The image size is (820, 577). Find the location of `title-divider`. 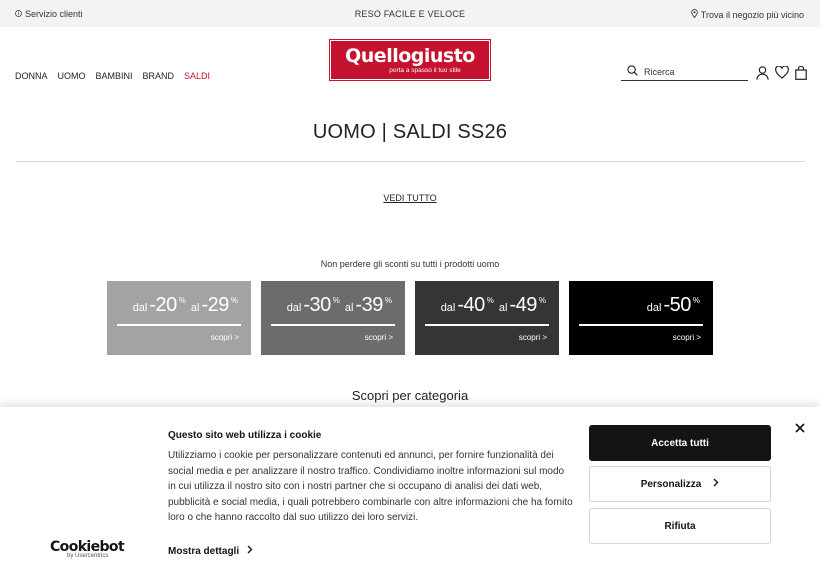

title-divider is located at coordinates (410, 161).